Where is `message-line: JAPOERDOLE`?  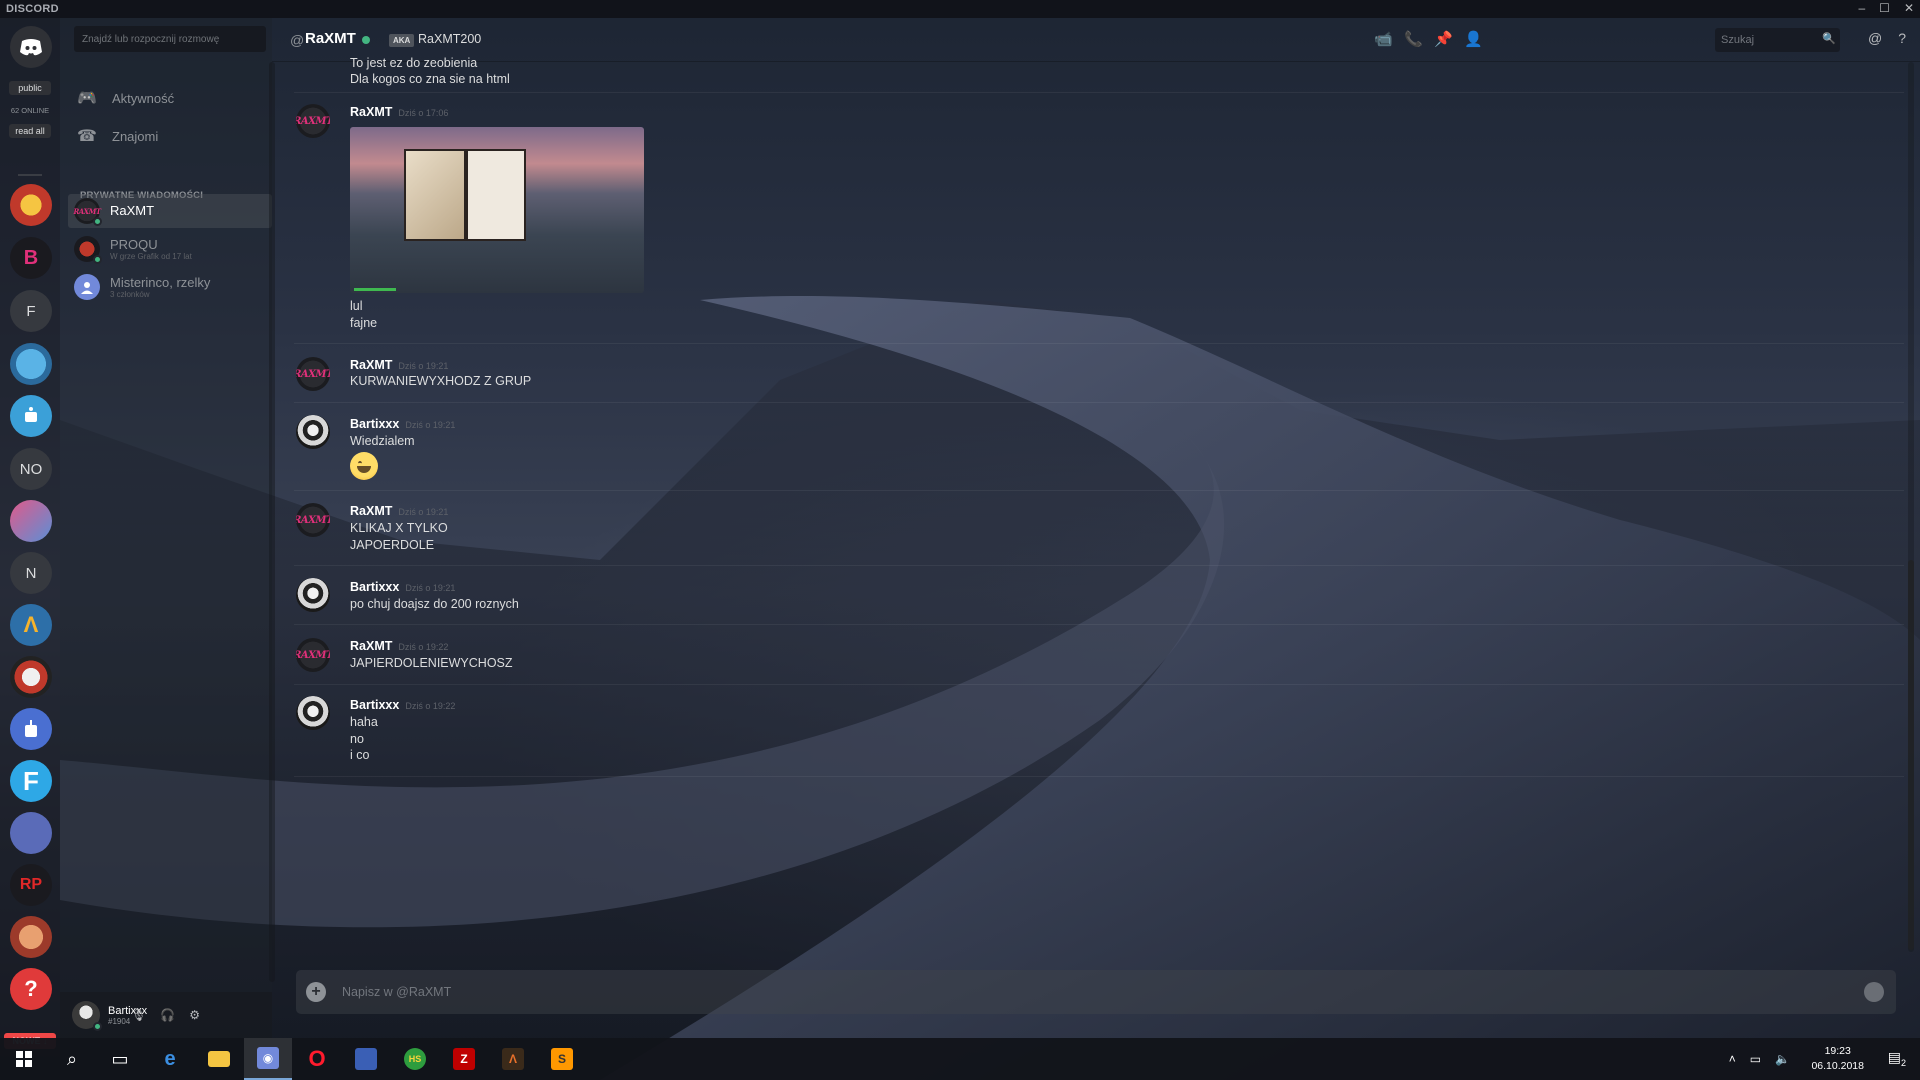
message-line: JAPOERDOLE is located at coordinates (392, 545).